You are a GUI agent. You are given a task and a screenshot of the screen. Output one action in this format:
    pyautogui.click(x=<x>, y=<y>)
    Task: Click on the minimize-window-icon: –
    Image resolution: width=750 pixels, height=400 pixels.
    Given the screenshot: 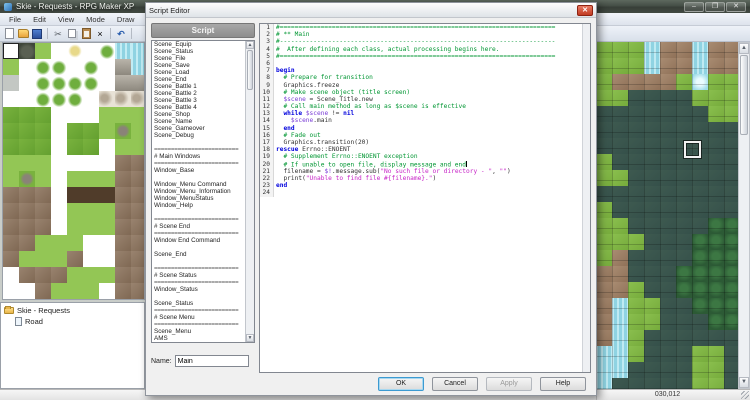 What is the action you would take?
    pyautogui.click(x=694, y=6)
    